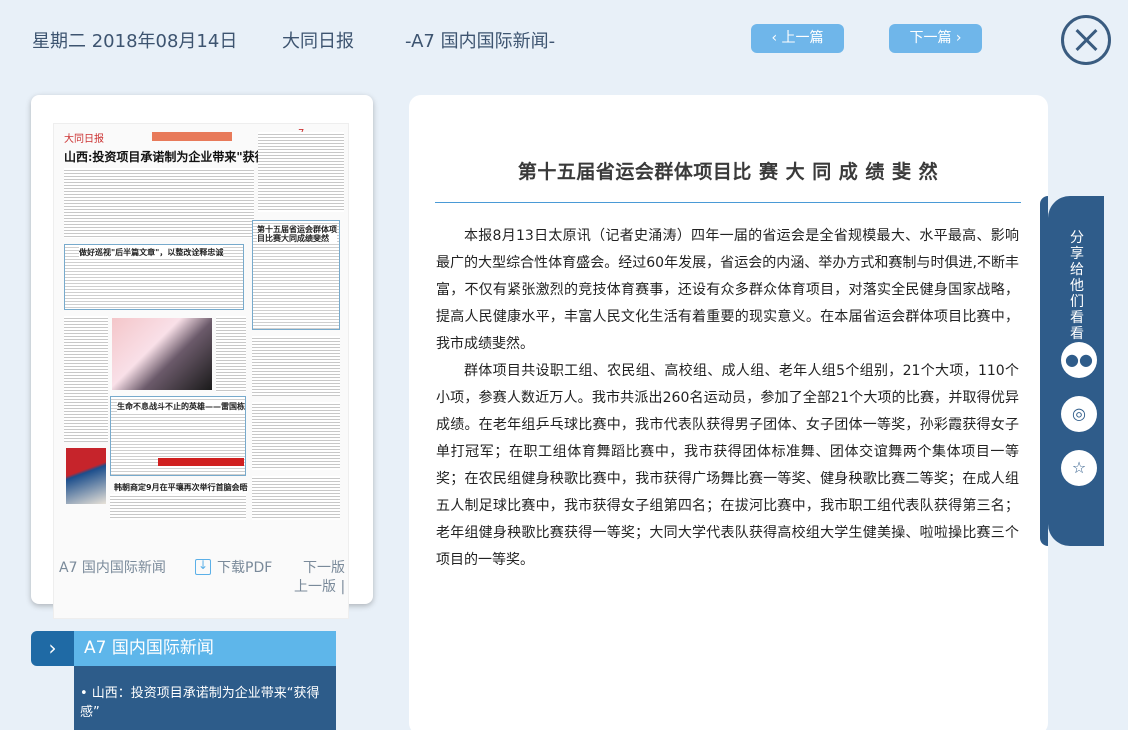  I want to click on article-list-header: › A7 国内国际新闻, so click(183, 648).